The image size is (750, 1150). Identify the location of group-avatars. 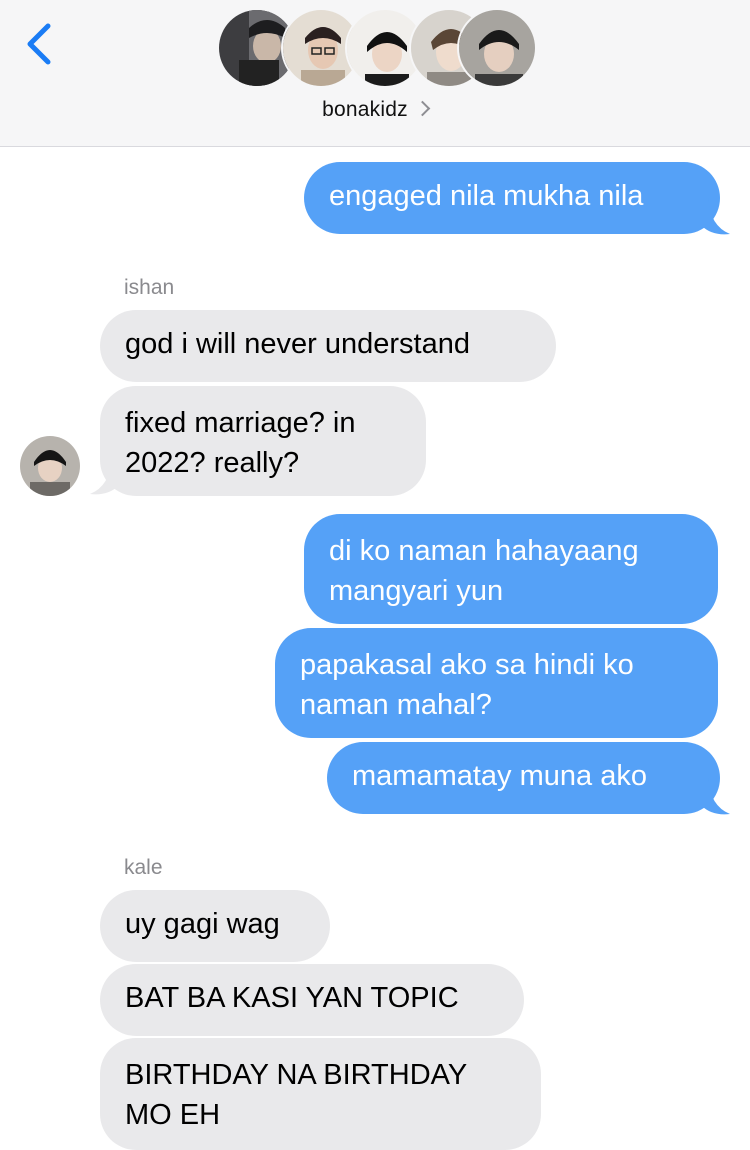
(377, 49).